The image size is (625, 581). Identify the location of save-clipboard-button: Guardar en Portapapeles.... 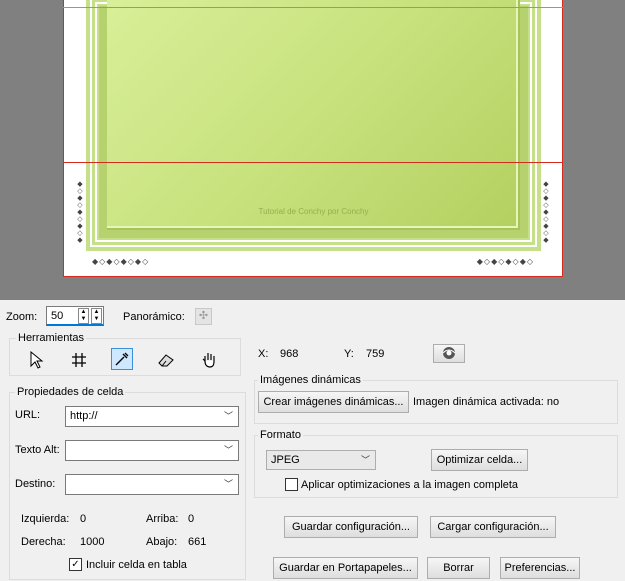
(345, 568).